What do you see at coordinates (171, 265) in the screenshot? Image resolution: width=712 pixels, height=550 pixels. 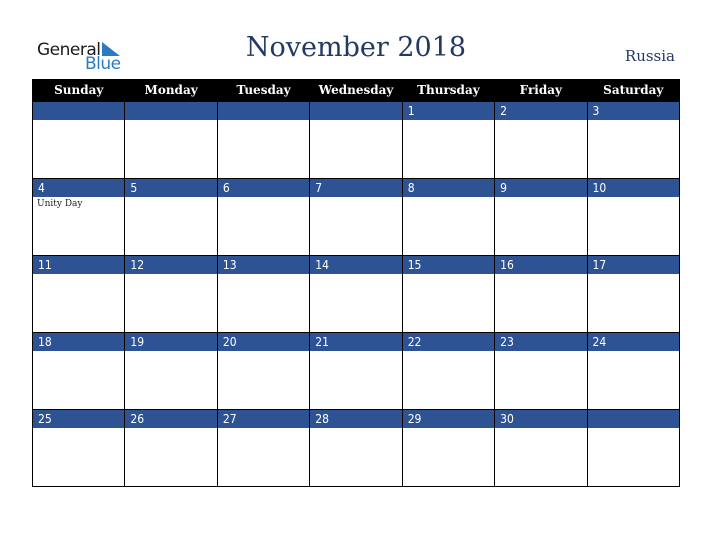 I see `day-number: 12` at bounding box center [171, 265].